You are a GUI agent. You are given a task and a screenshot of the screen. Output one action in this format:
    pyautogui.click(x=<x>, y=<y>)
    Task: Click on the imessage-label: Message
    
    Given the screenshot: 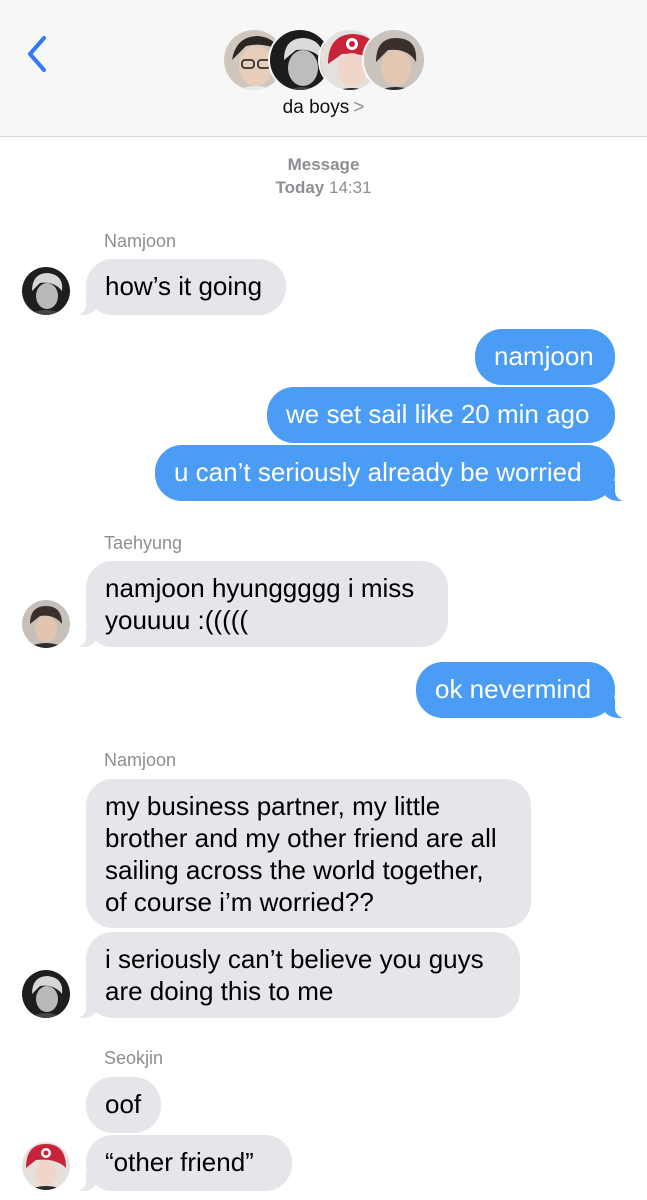 What is the action you would take?
    pyautogui.click(x=323, y=165)
    